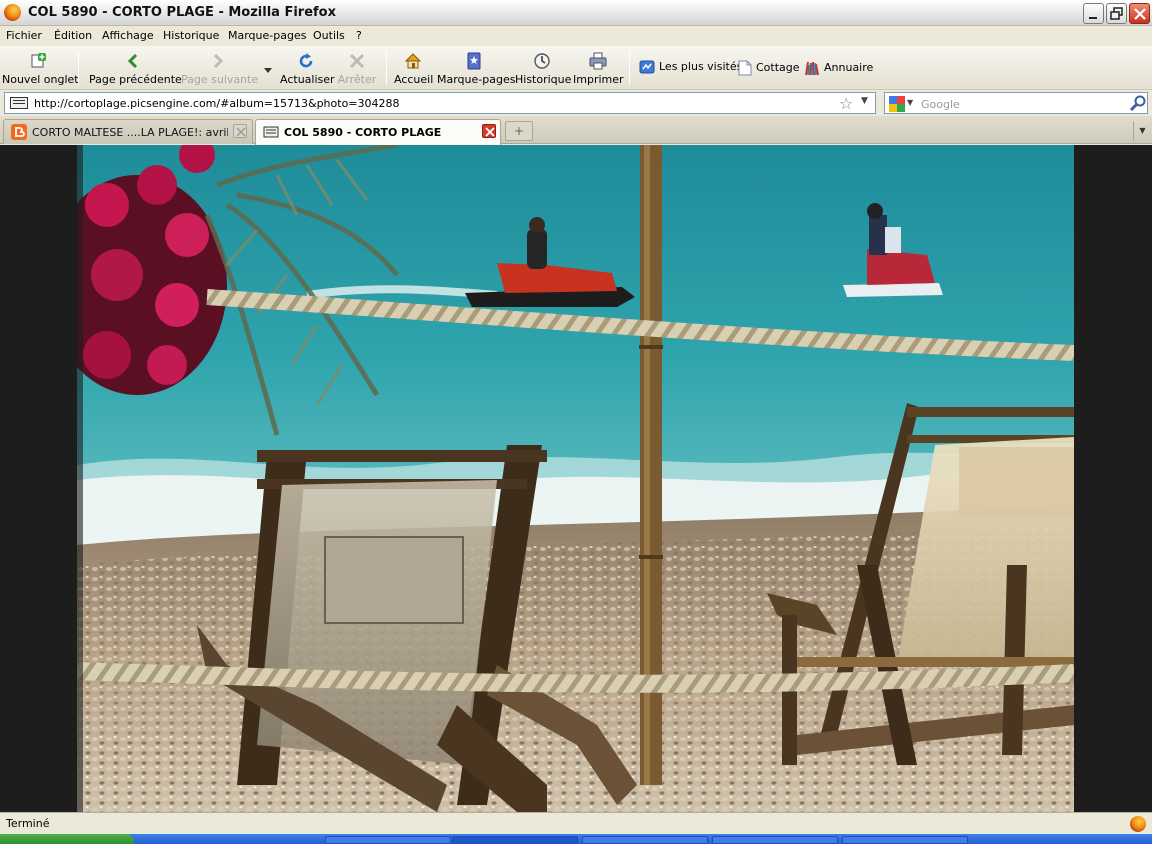  I want to click on minimize-icon, so click(1093, 18).